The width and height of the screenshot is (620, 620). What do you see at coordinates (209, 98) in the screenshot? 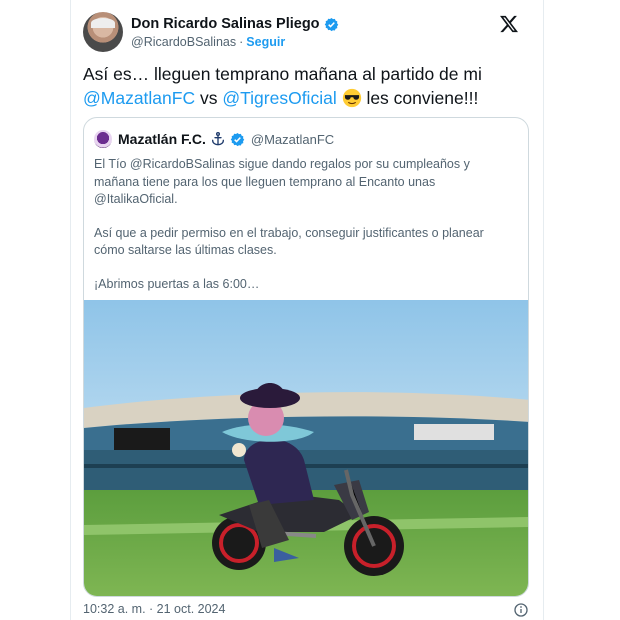
I see `tweet-text-part: vs` at bounding box center [209, 98].